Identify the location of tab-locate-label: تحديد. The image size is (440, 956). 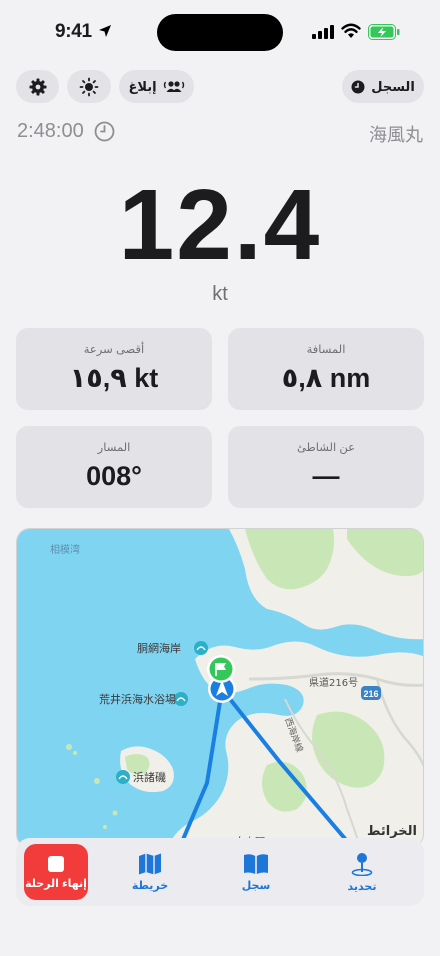
(362, 886).